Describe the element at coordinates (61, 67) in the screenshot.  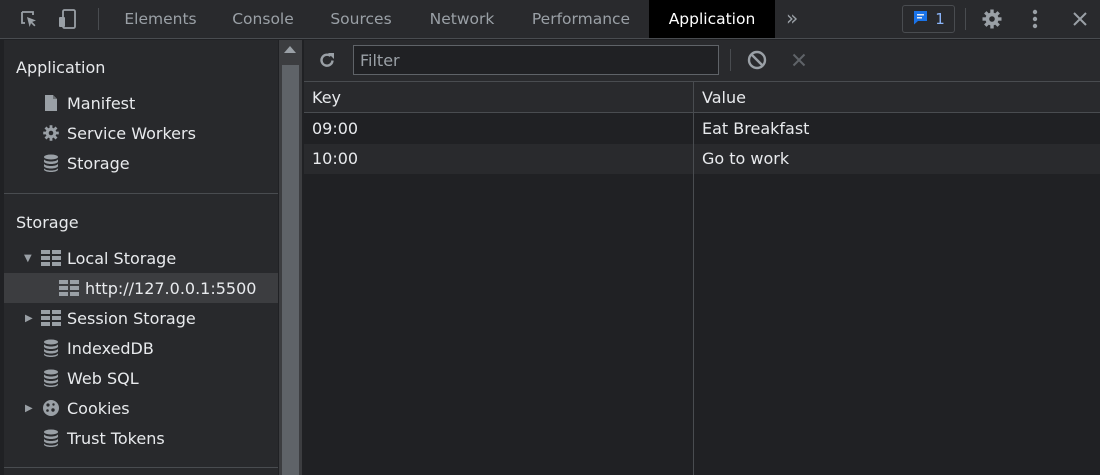
I see `section-title-application: Application` at that location.